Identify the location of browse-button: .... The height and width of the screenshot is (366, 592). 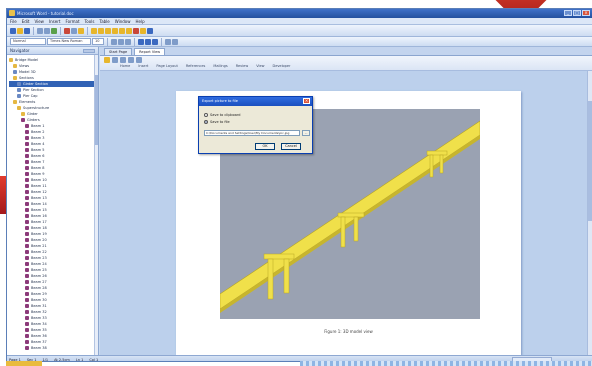
(306, 133).